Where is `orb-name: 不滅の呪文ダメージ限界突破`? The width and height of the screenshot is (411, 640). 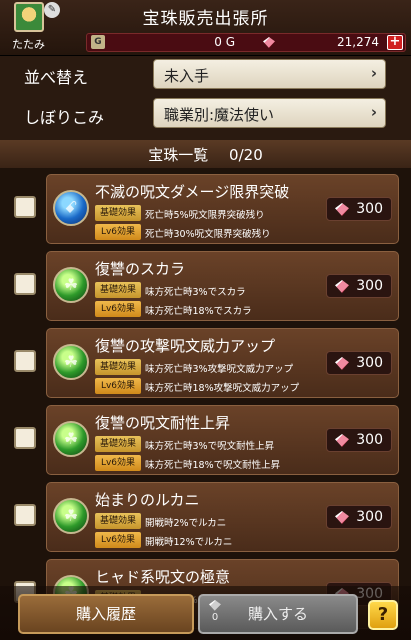 orb-name: 不滅の呪文ダメージ限界突破 is located at coordinates (192, 192).